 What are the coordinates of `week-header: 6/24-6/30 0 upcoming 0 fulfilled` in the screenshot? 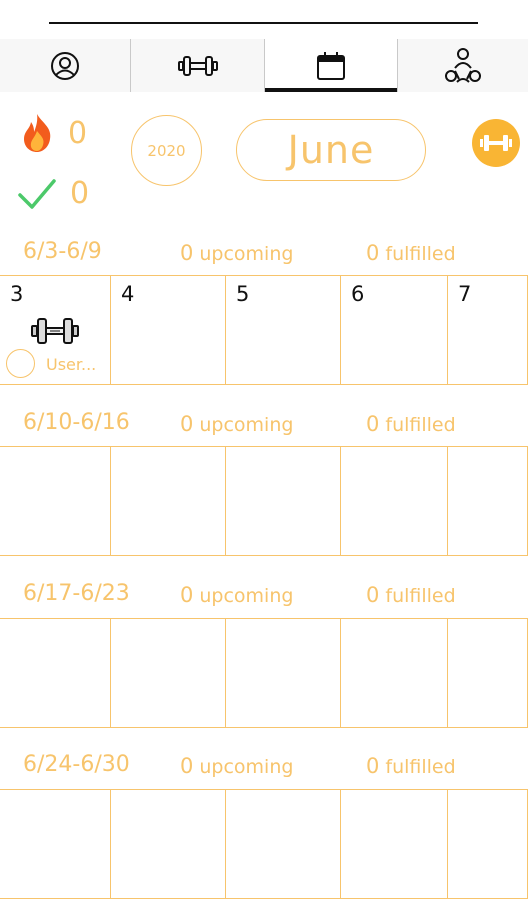 It's located at (264, 767).